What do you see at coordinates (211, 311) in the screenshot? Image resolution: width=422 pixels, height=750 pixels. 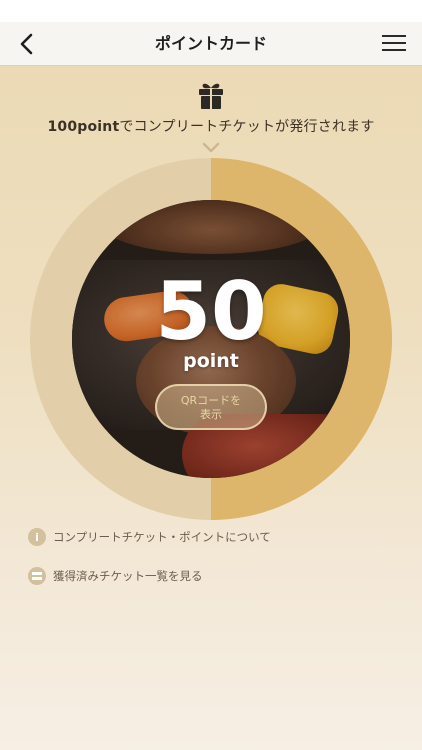 I see `points-value: 50` at bounding box center [211, 311].